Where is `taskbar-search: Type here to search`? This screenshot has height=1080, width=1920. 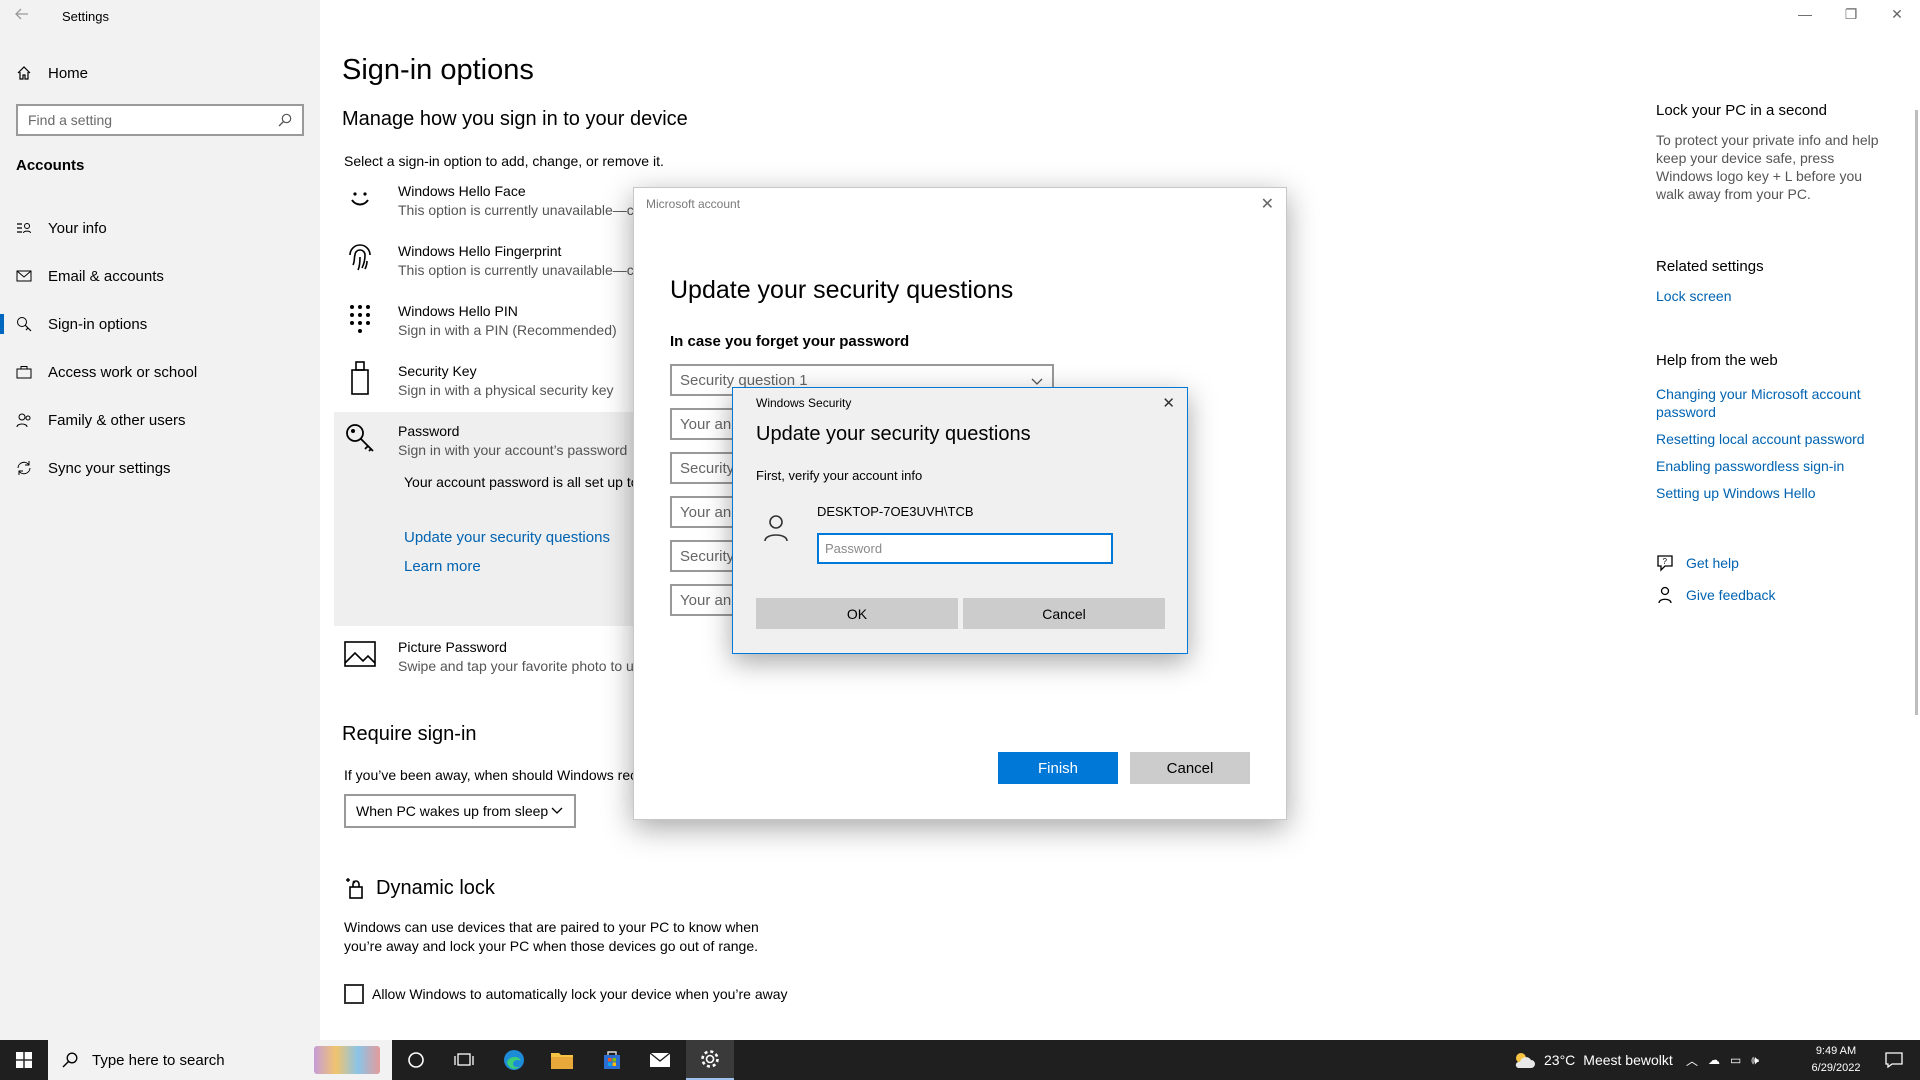
taskbar-search: Type here to search is located at coordinates (220, 1060).